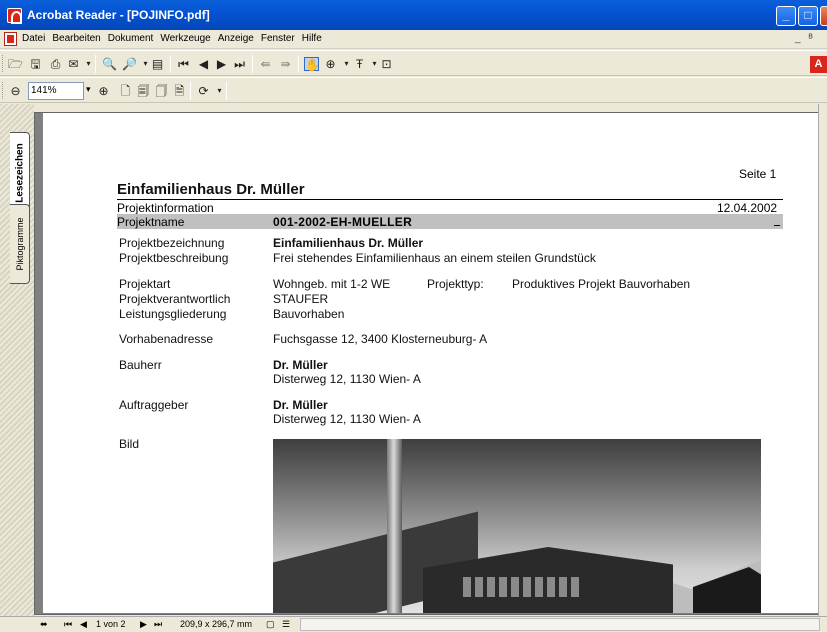 The height and width of the screenshot is (632, 827). I want to click on vertical-scrollbar, so click(822, 360).